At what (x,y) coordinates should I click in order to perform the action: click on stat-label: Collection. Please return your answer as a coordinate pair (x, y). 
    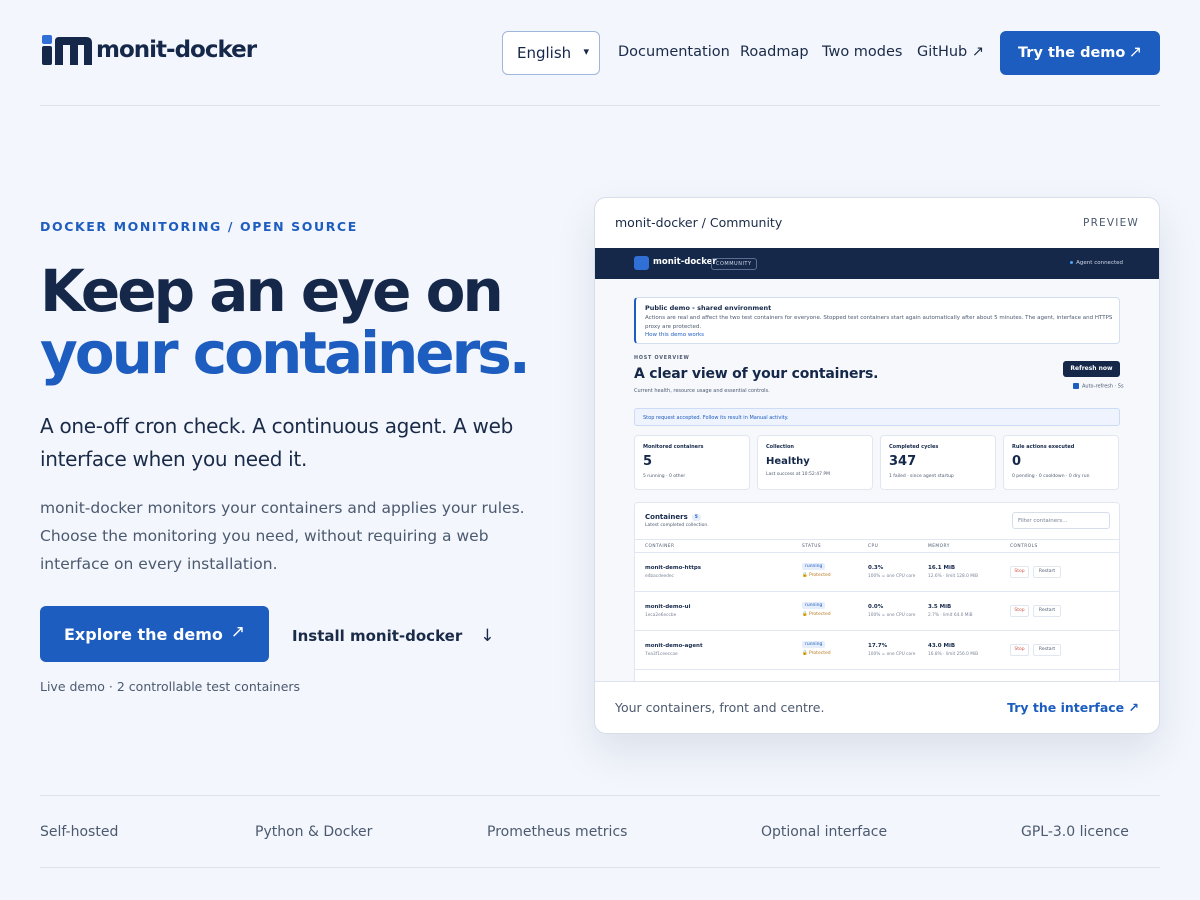
    Looking at the image, I should click on (780, 447).